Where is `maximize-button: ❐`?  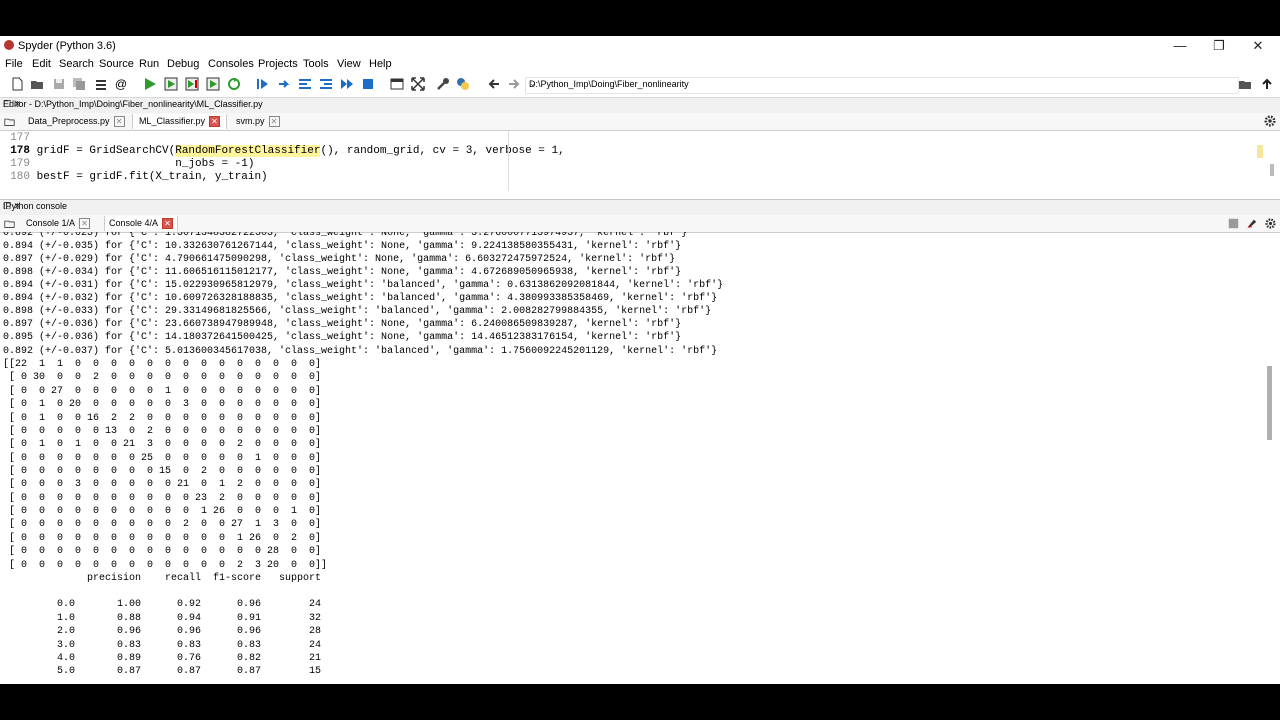
maximize-button: ❐ is located at coordinates (1219, 46).